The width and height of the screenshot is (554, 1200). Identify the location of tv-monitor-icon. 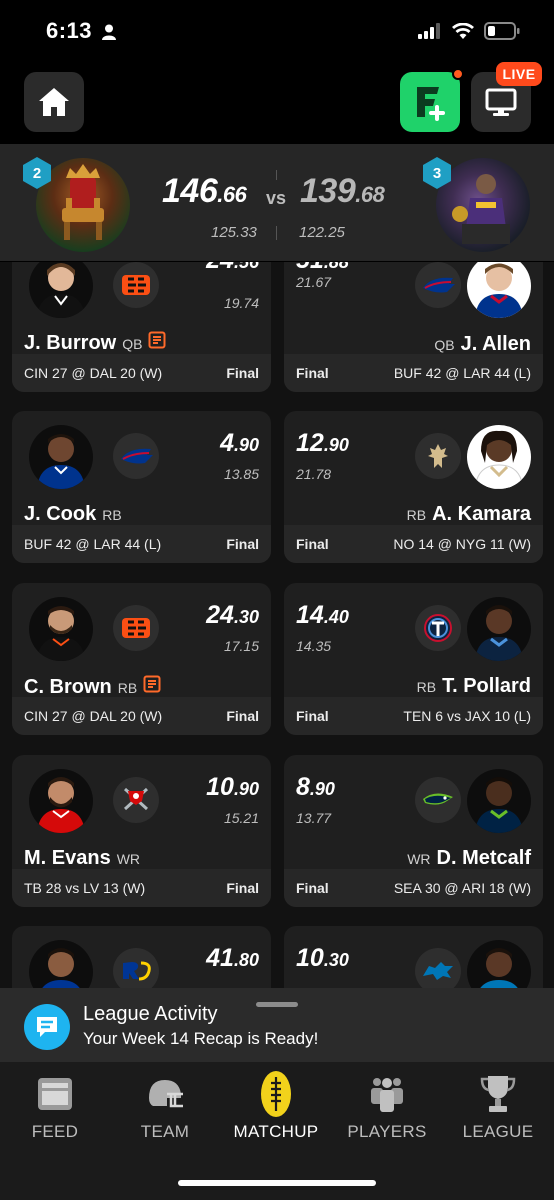
(501, 102).